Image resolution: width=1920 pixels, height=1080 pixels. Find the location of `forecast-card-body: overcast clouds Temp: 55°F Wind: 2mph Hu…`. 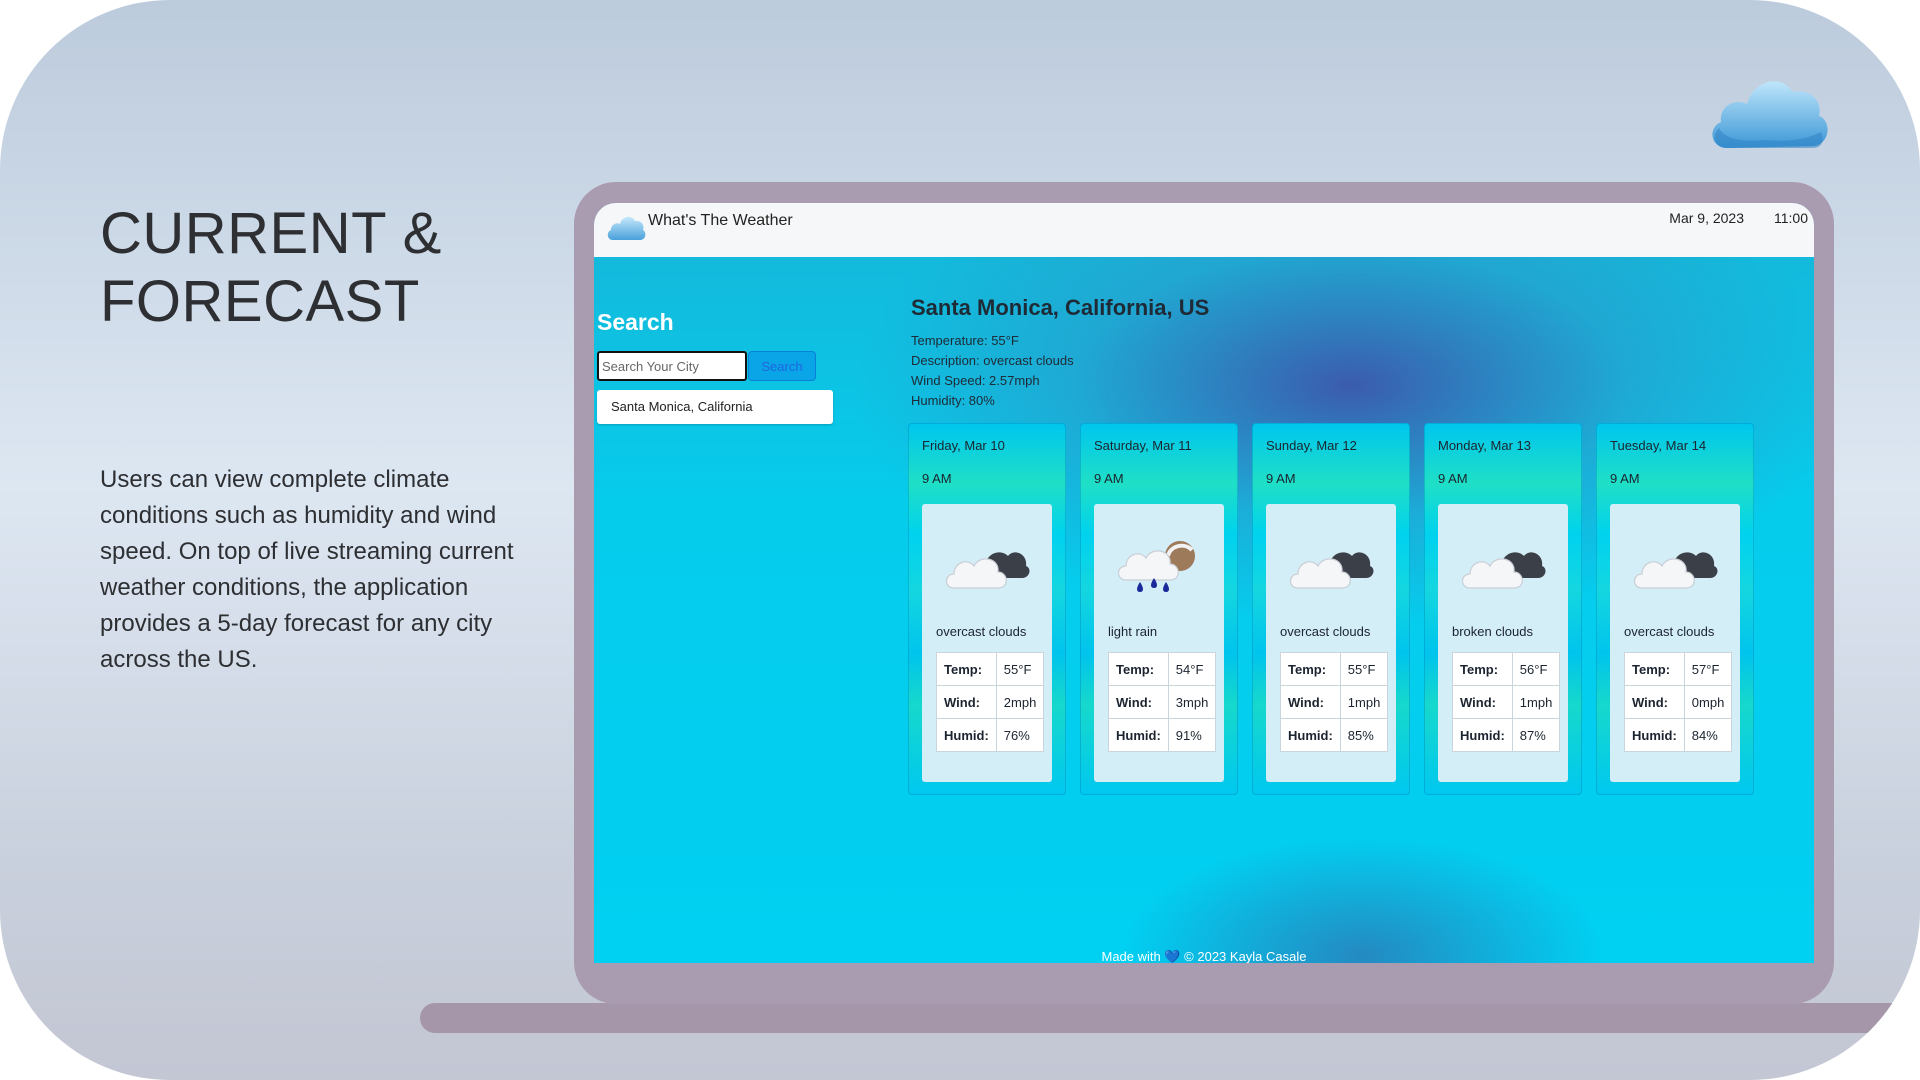

forecast-card-body: overcast clouds Temp: 55°F Wind: 2mph Hu… is located at coordinates (987, 643).